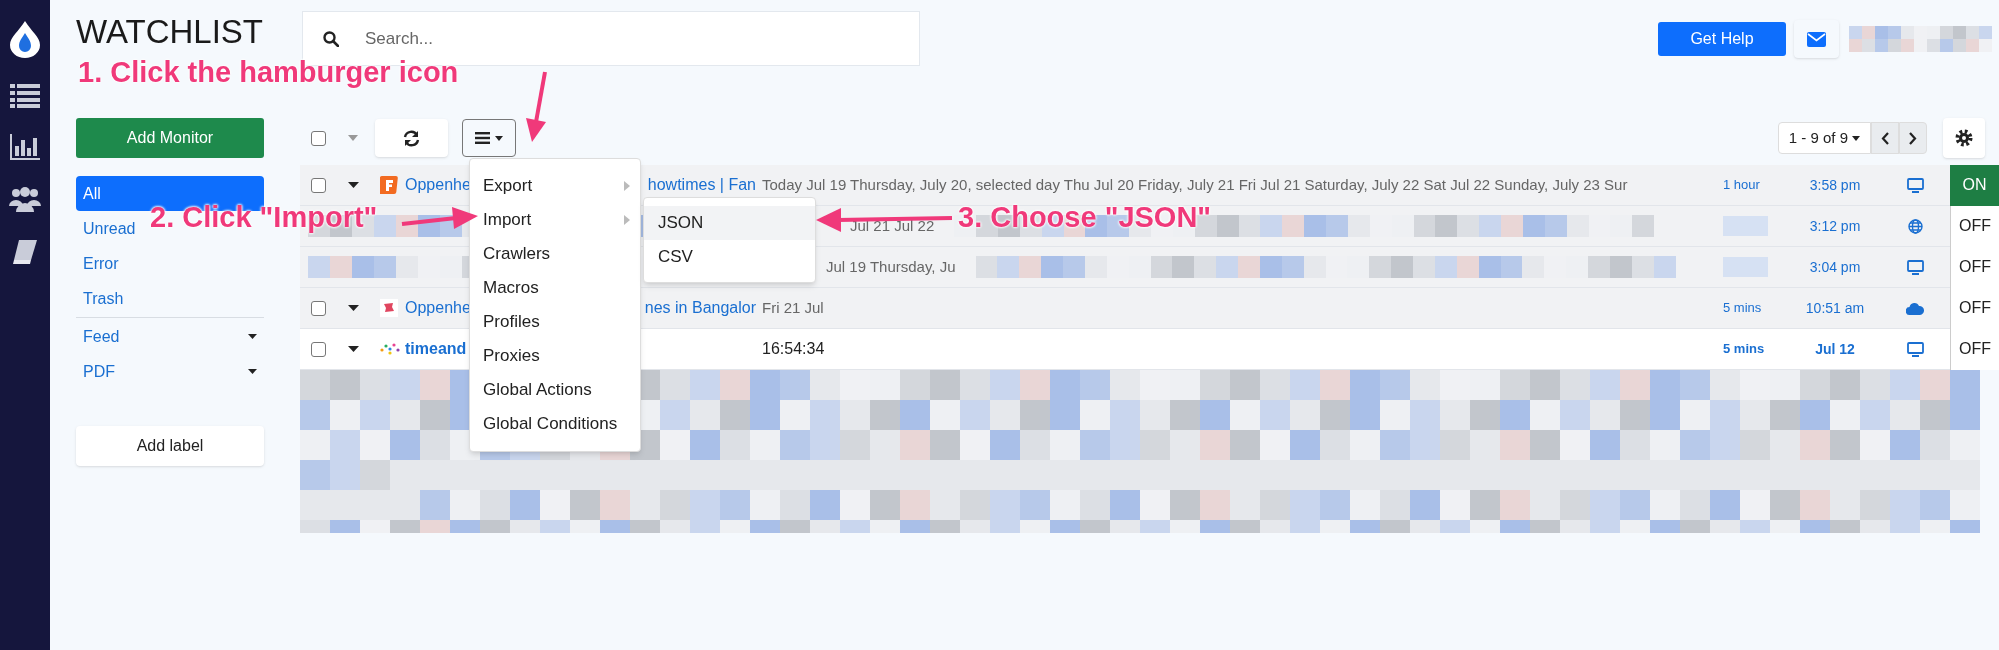 The image size is (1999, 650). Describe the element at coordinates (555, 424) in the screenshot. I see `menu-item: Global Conditions` at that location.